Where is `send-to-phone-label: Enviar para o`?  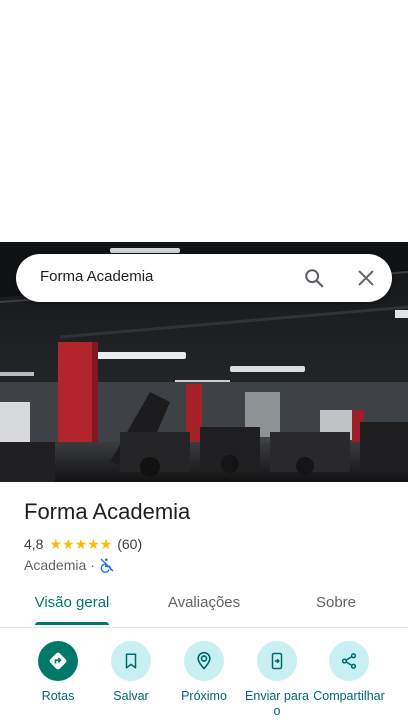
send-to-phone-label: Enviar para o is located at coordinates (277, 703).